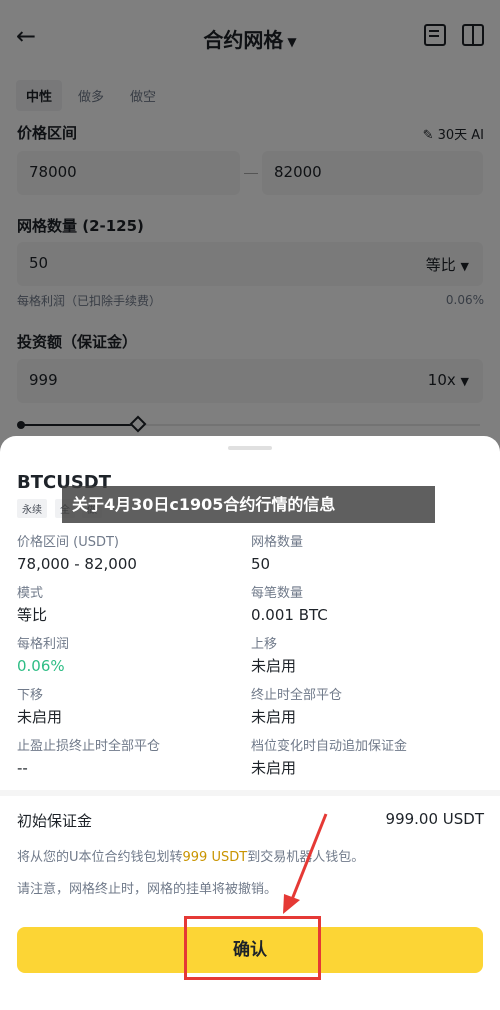  What do you see at coordinates (43, 644) in the screenshot?
I see `detail-key: 每格利润` at bounding box center [43, 644].